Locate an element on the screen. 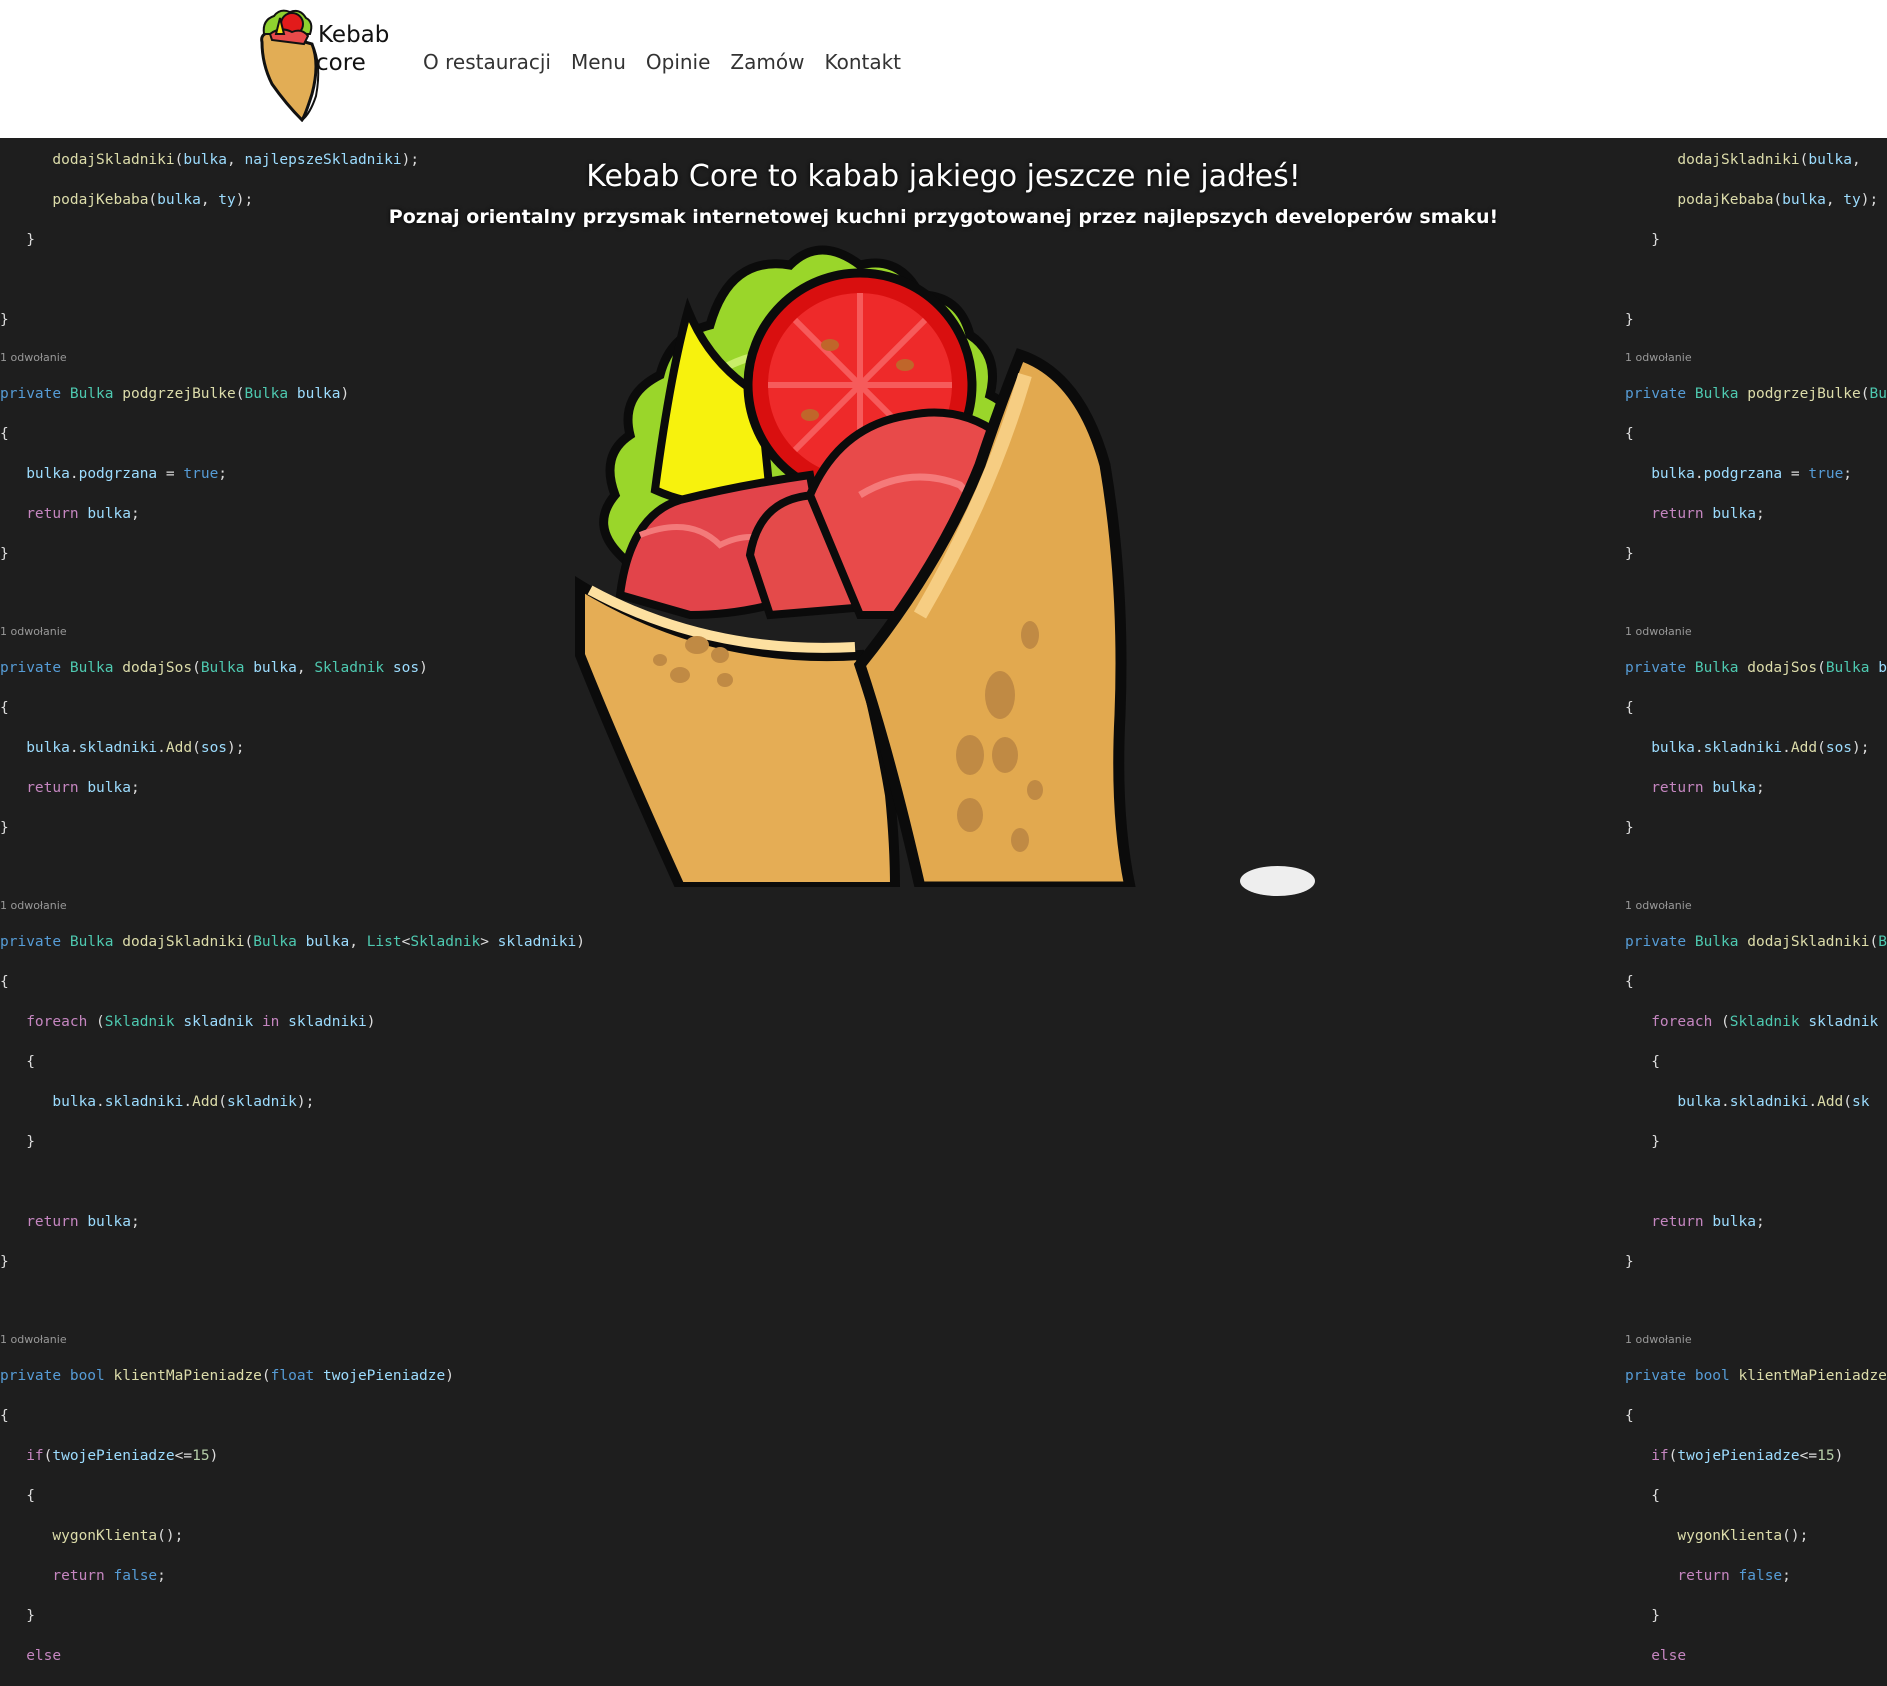 This screenshot has width=1887, height=1686. nav-link-zamow: Zamów is located at coordinates (767, 62).